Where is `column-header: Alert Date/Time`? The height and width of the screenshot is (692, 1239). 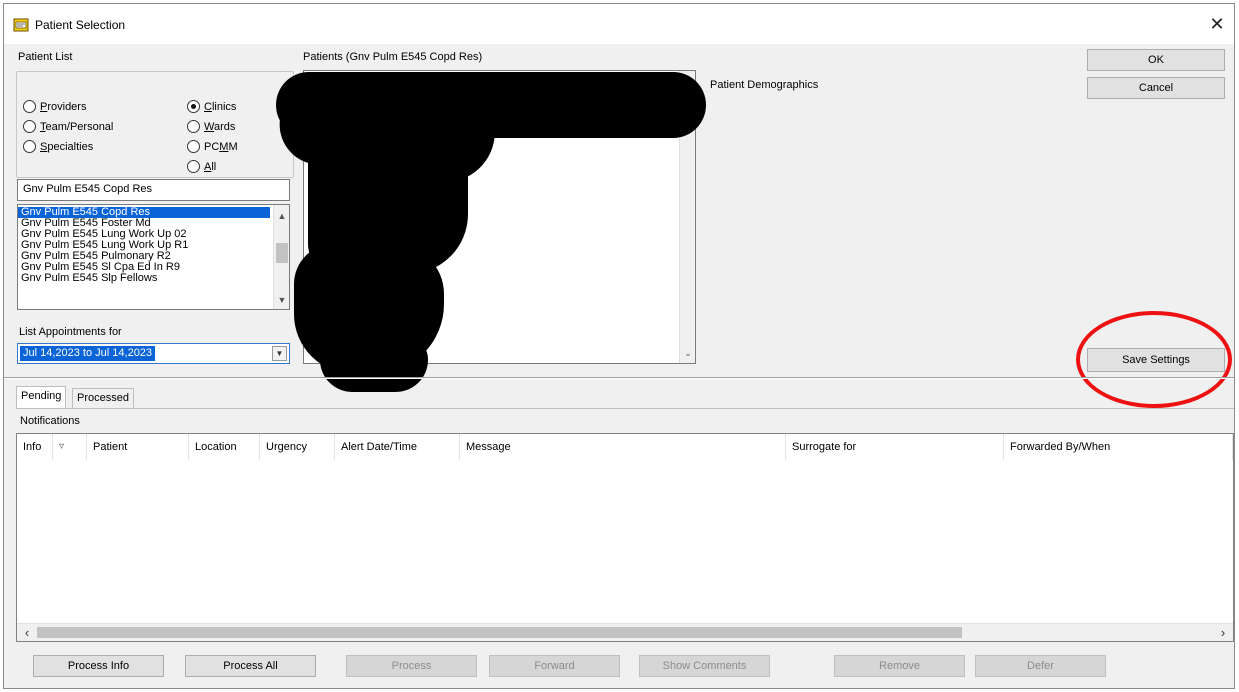 column-header: Alert Date/Time is located at coordinates (397, 447).